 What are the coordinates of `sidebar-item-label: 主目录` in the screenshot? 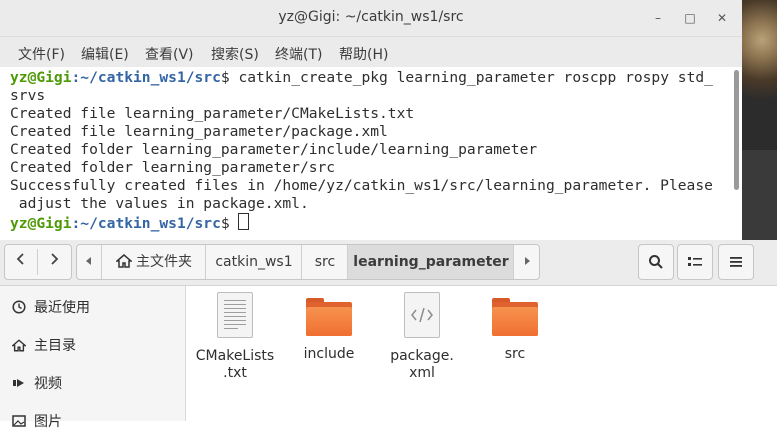 It's located at (55, 346).